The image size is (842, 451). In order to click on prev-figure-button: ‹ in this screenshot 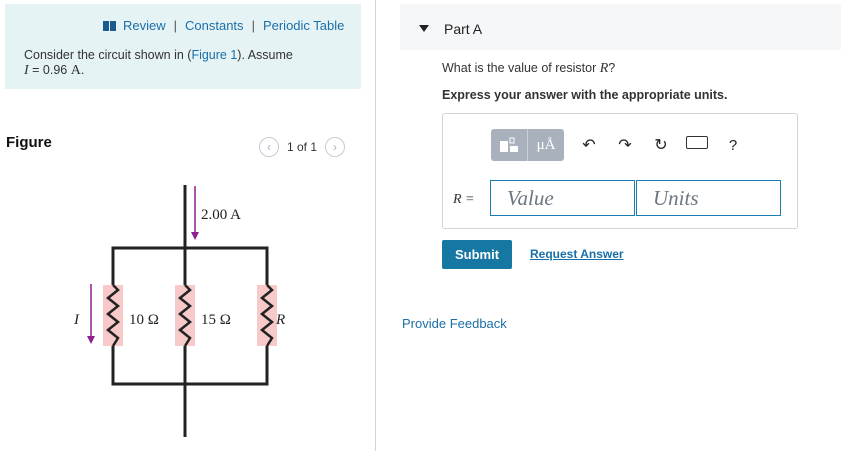, I will do `click(269, 147)`.